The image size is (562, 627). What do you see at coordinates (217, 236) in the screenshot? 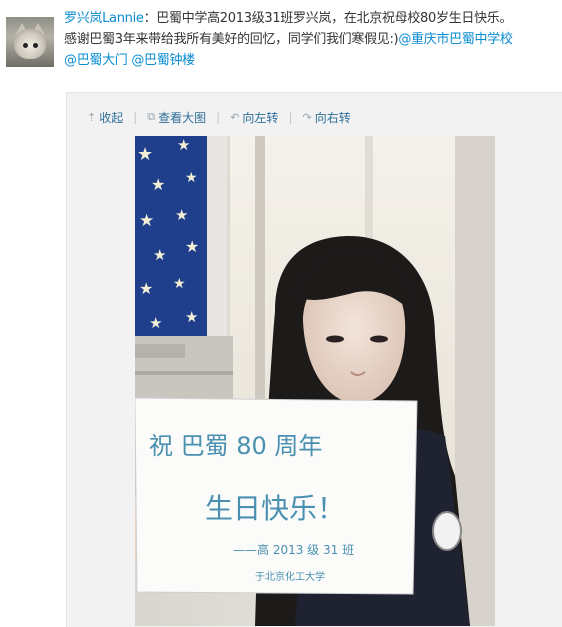
I see `curtain-edge` at bounding box center [217, 236].